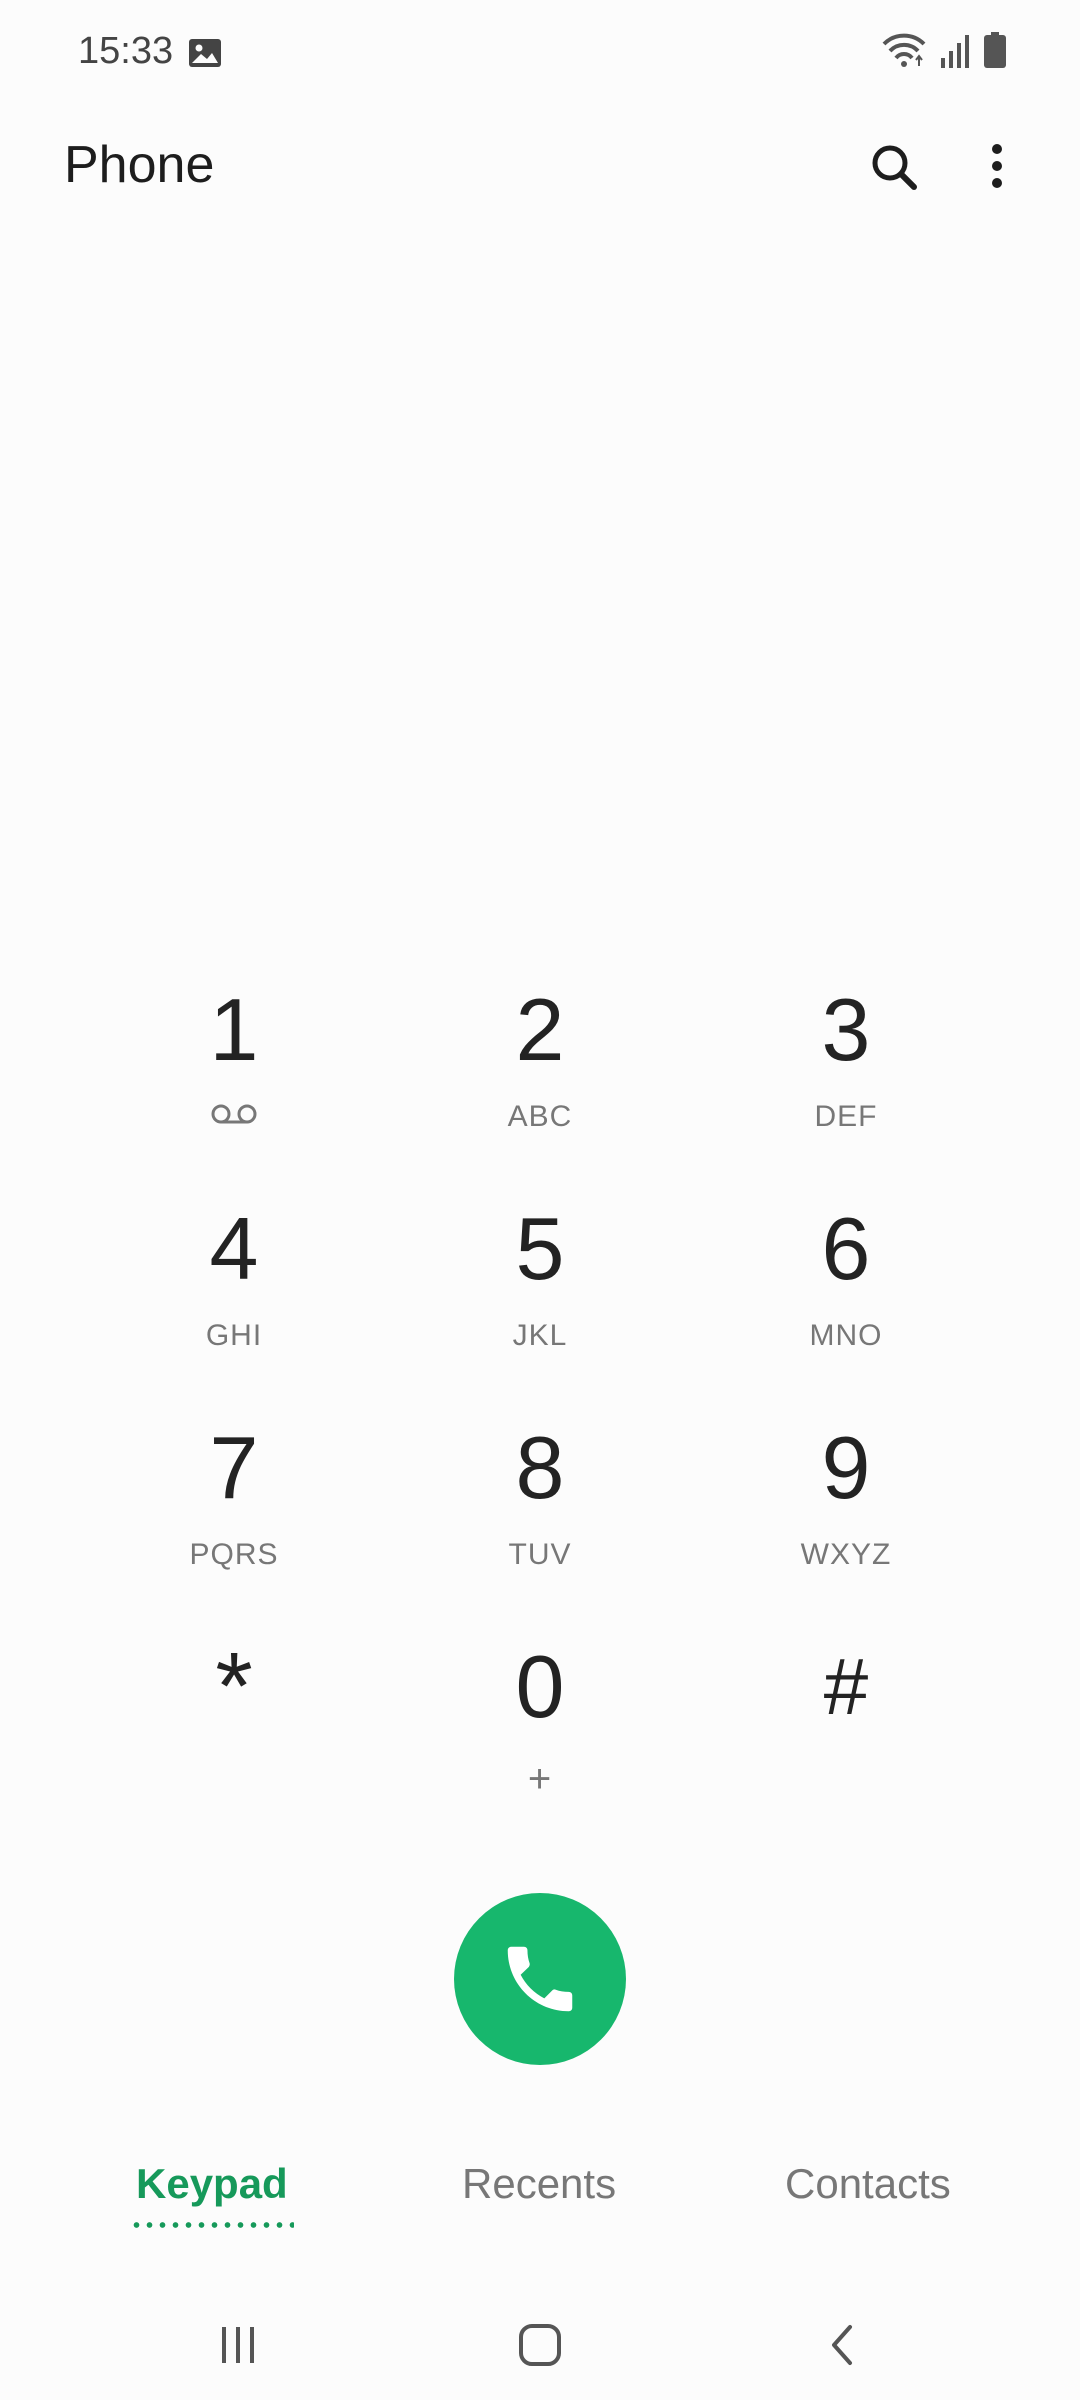  I want to click on home-icon, so click(540, 2345).